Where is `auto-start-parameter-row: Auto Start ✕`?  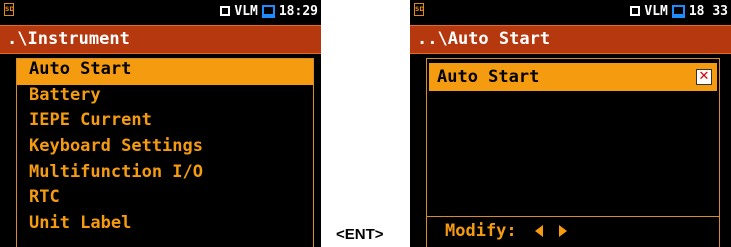
auto-start-parameter-row: Auto Start ✕ is located at coordinates (573, 77).